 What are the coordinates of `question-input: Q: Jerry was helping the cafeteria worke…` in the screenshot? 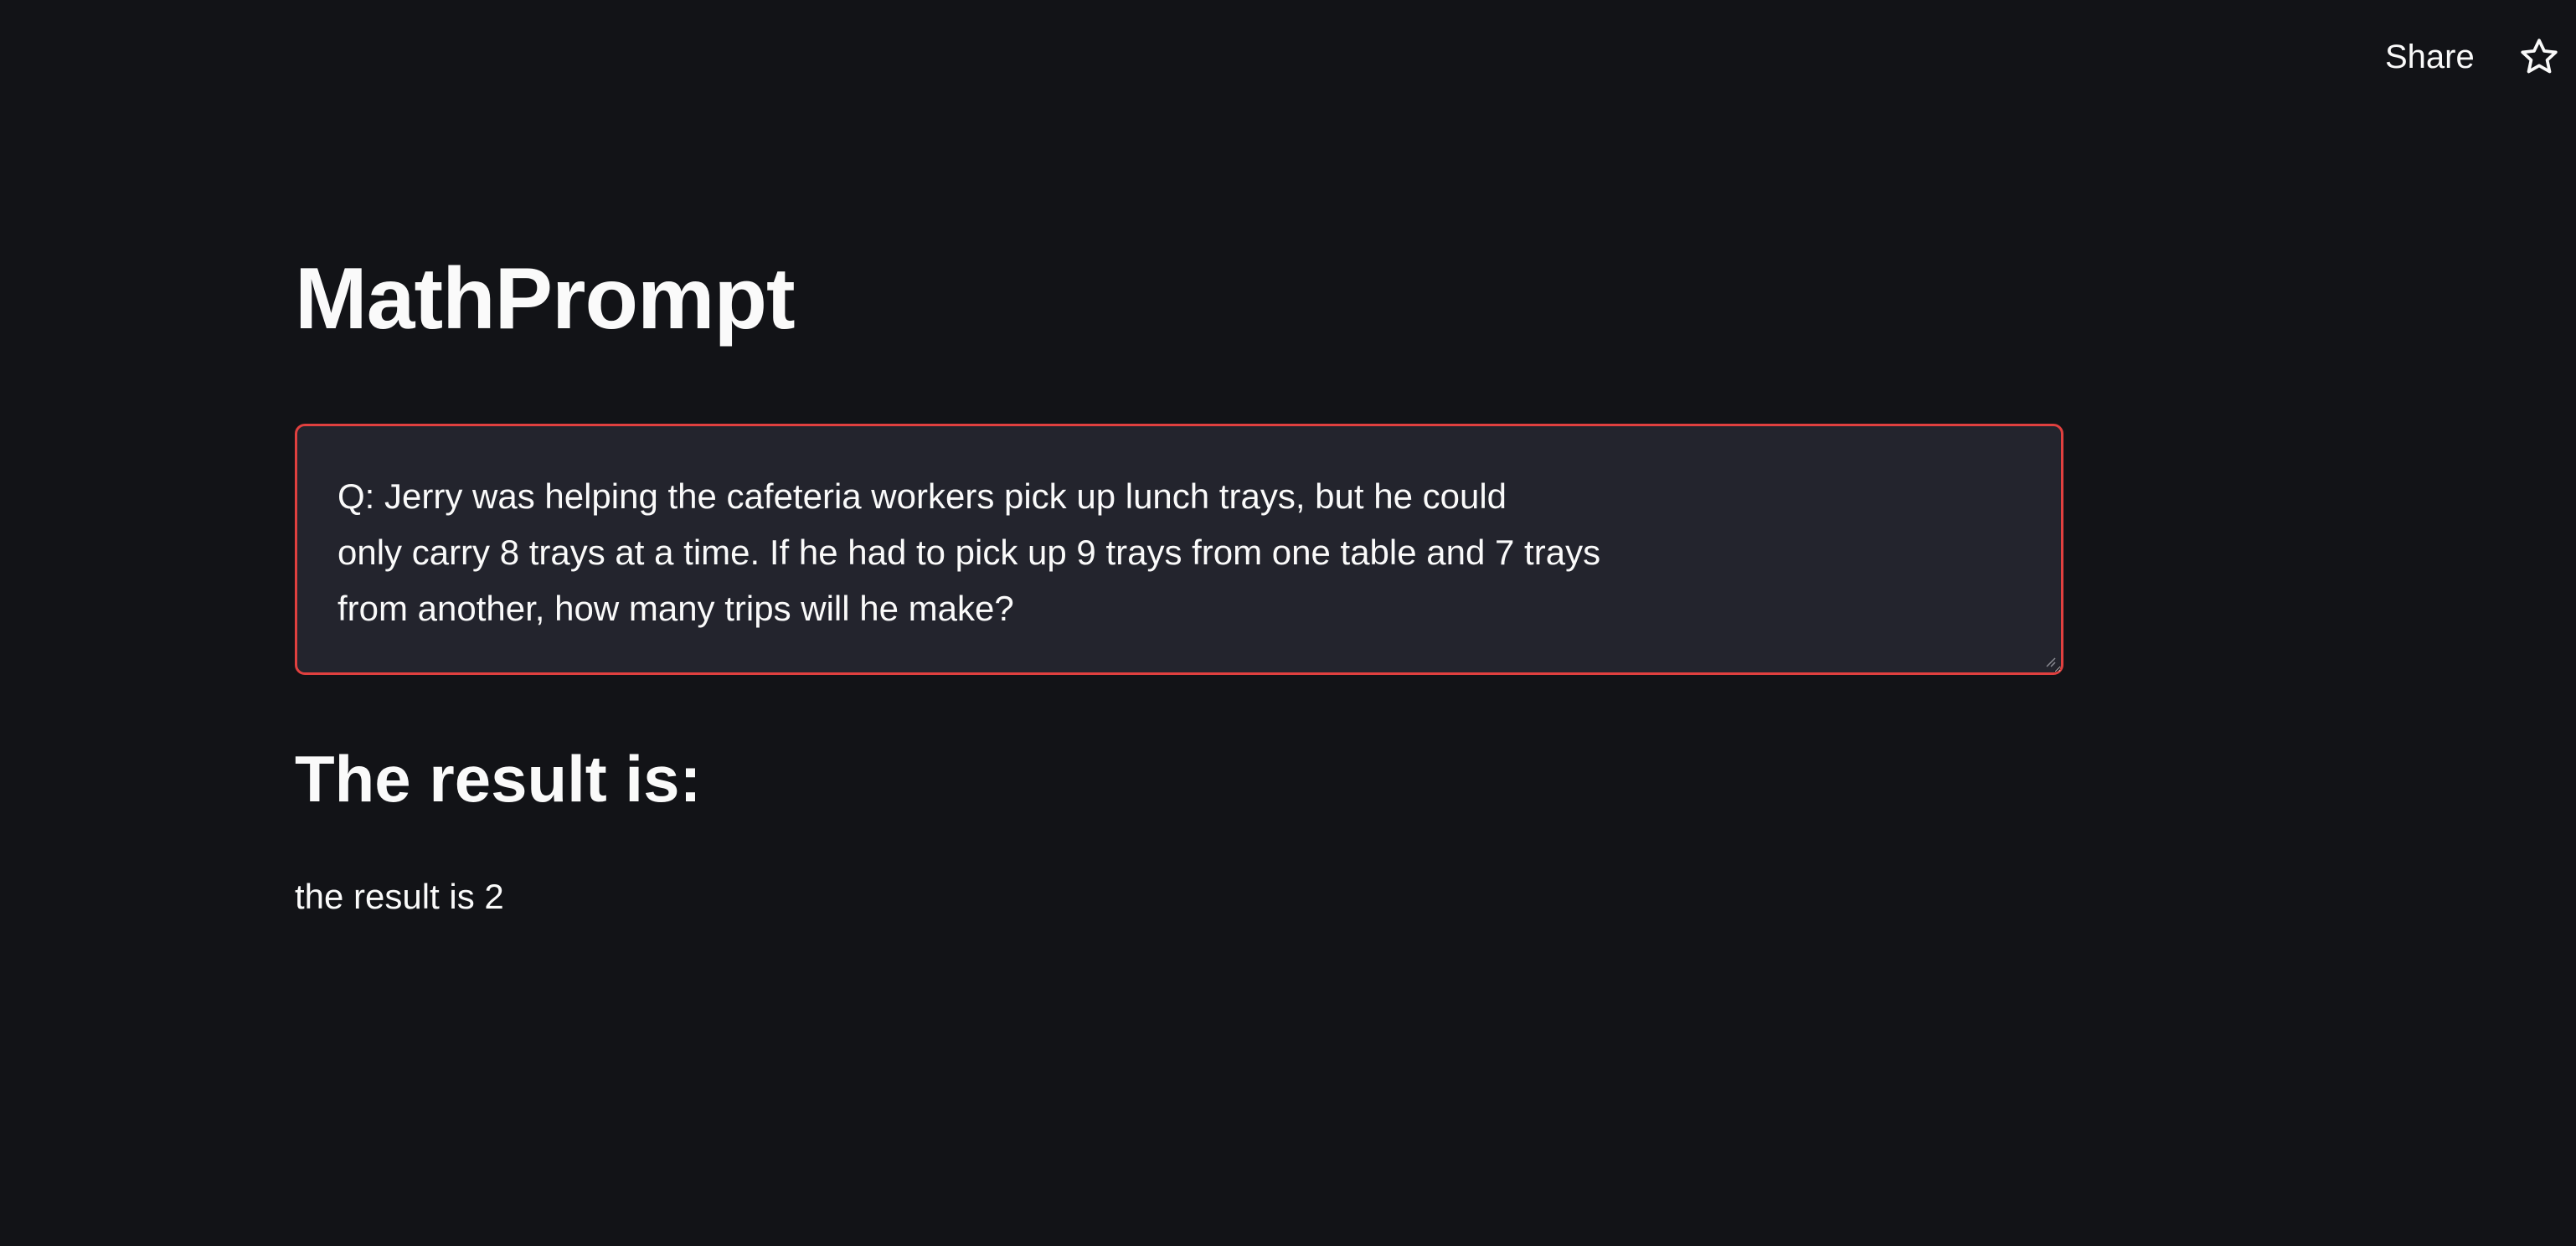 It's located at (1179, 549).